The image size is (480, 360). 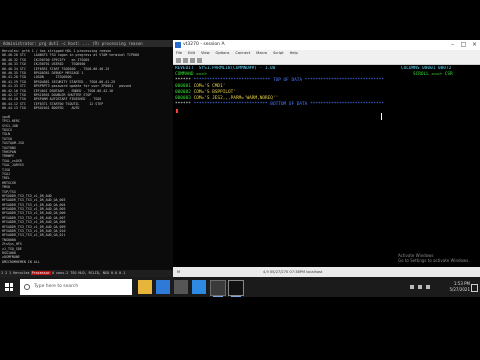 I want to click on menu-item: Options, so click(x=223, y=53).